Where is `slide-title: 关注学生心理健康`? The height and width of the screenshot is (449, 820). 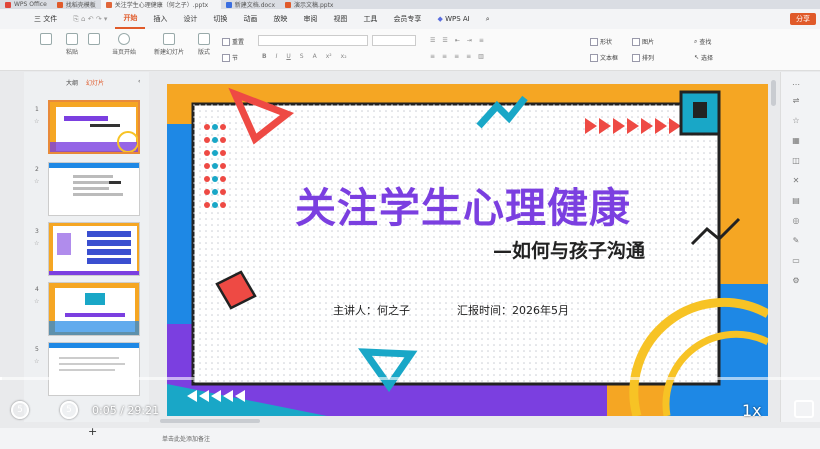
slide-title: 关注学生心理健康 is located at coordinates (463, 204).